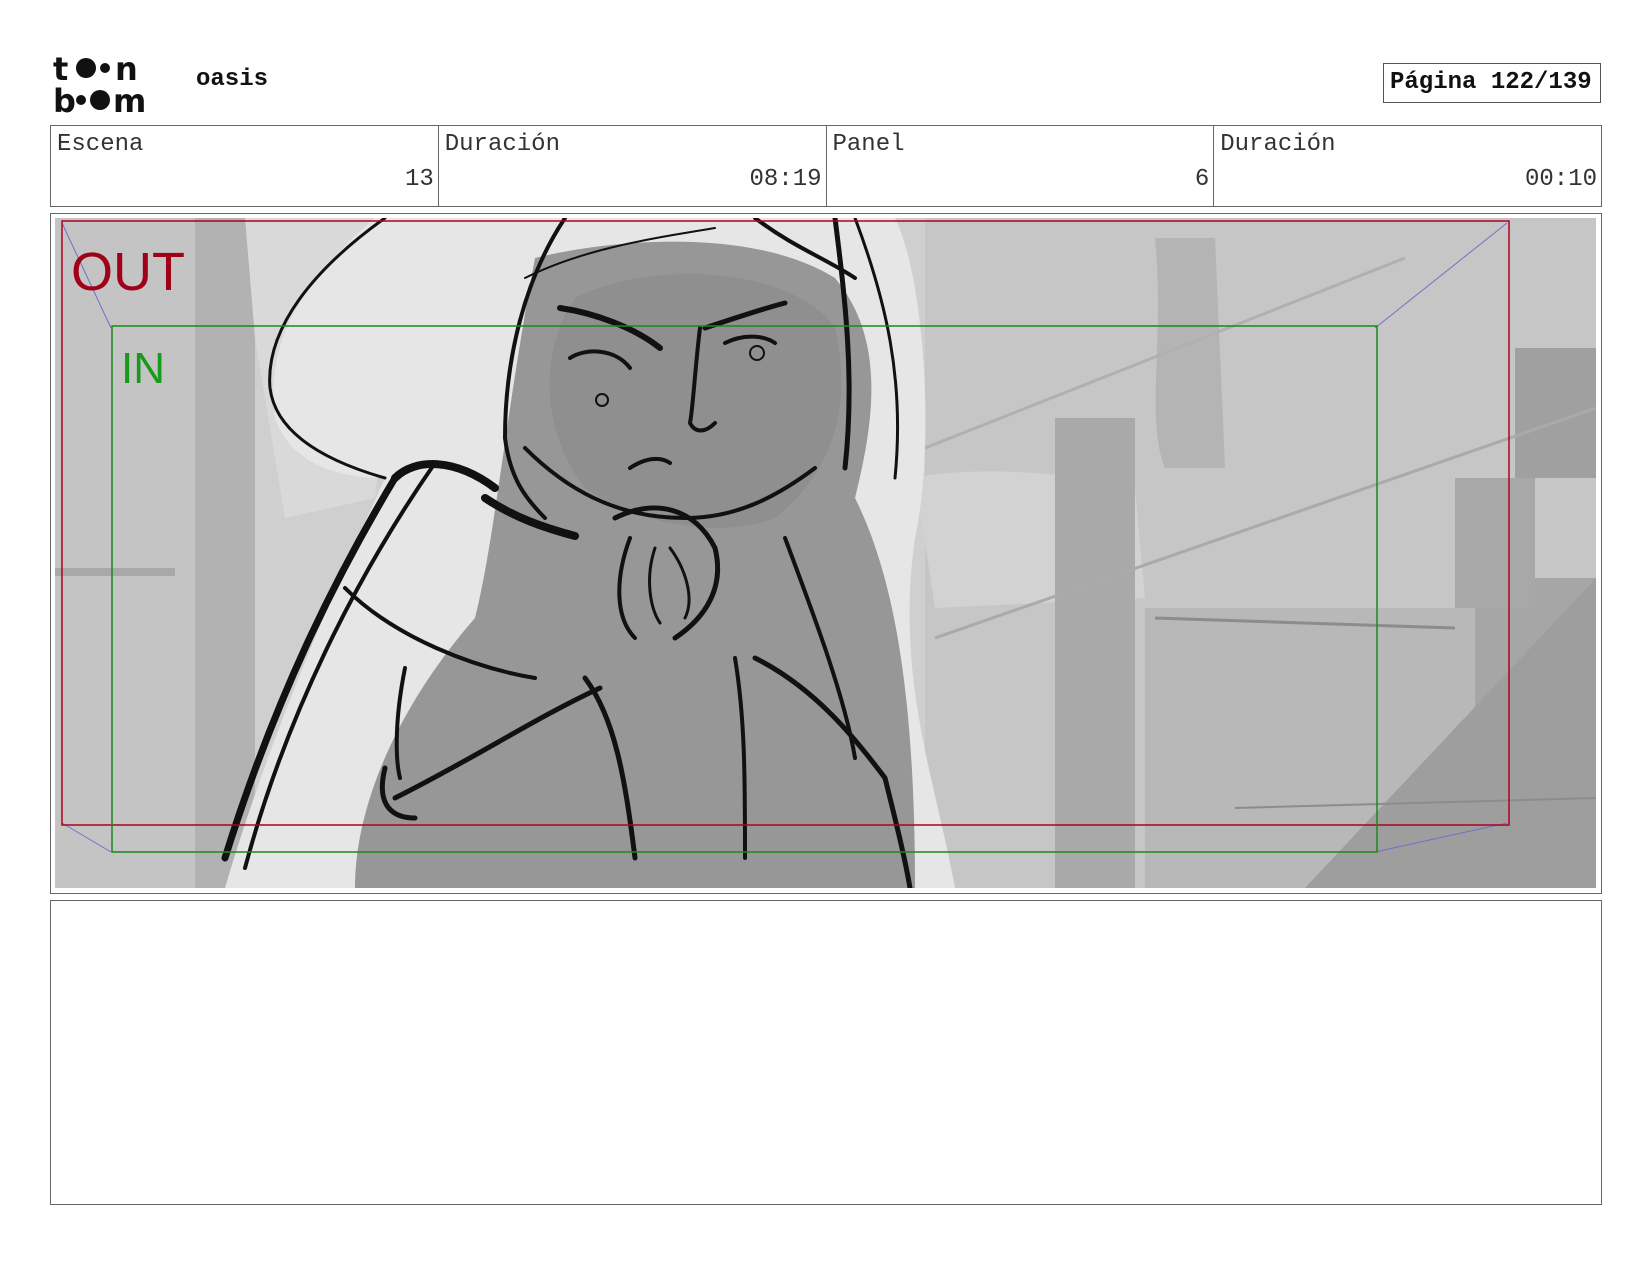 Image resolution: width=1650 pixels, height=1275 pixels. What do you see at coordinates (129, 98) in the screenshot?
I see `svg-text: m` at bounding box center [129, 98].